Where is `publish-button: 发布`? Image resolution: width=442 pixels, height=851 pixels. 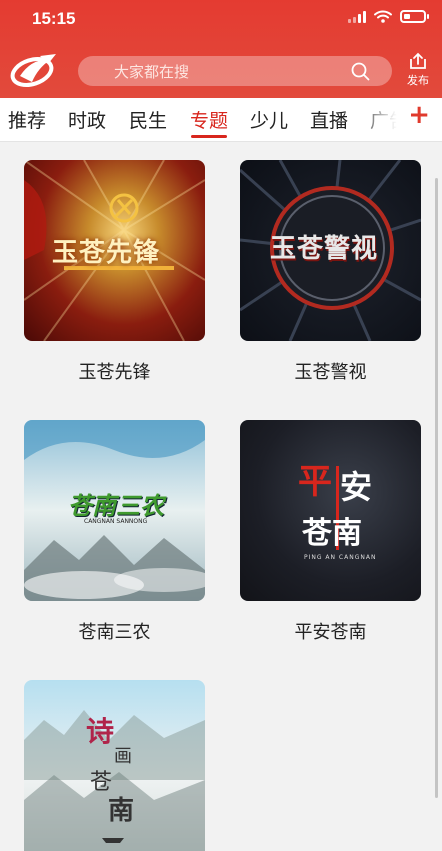 publish-button: 发布 is located at coordinates (418, 70).